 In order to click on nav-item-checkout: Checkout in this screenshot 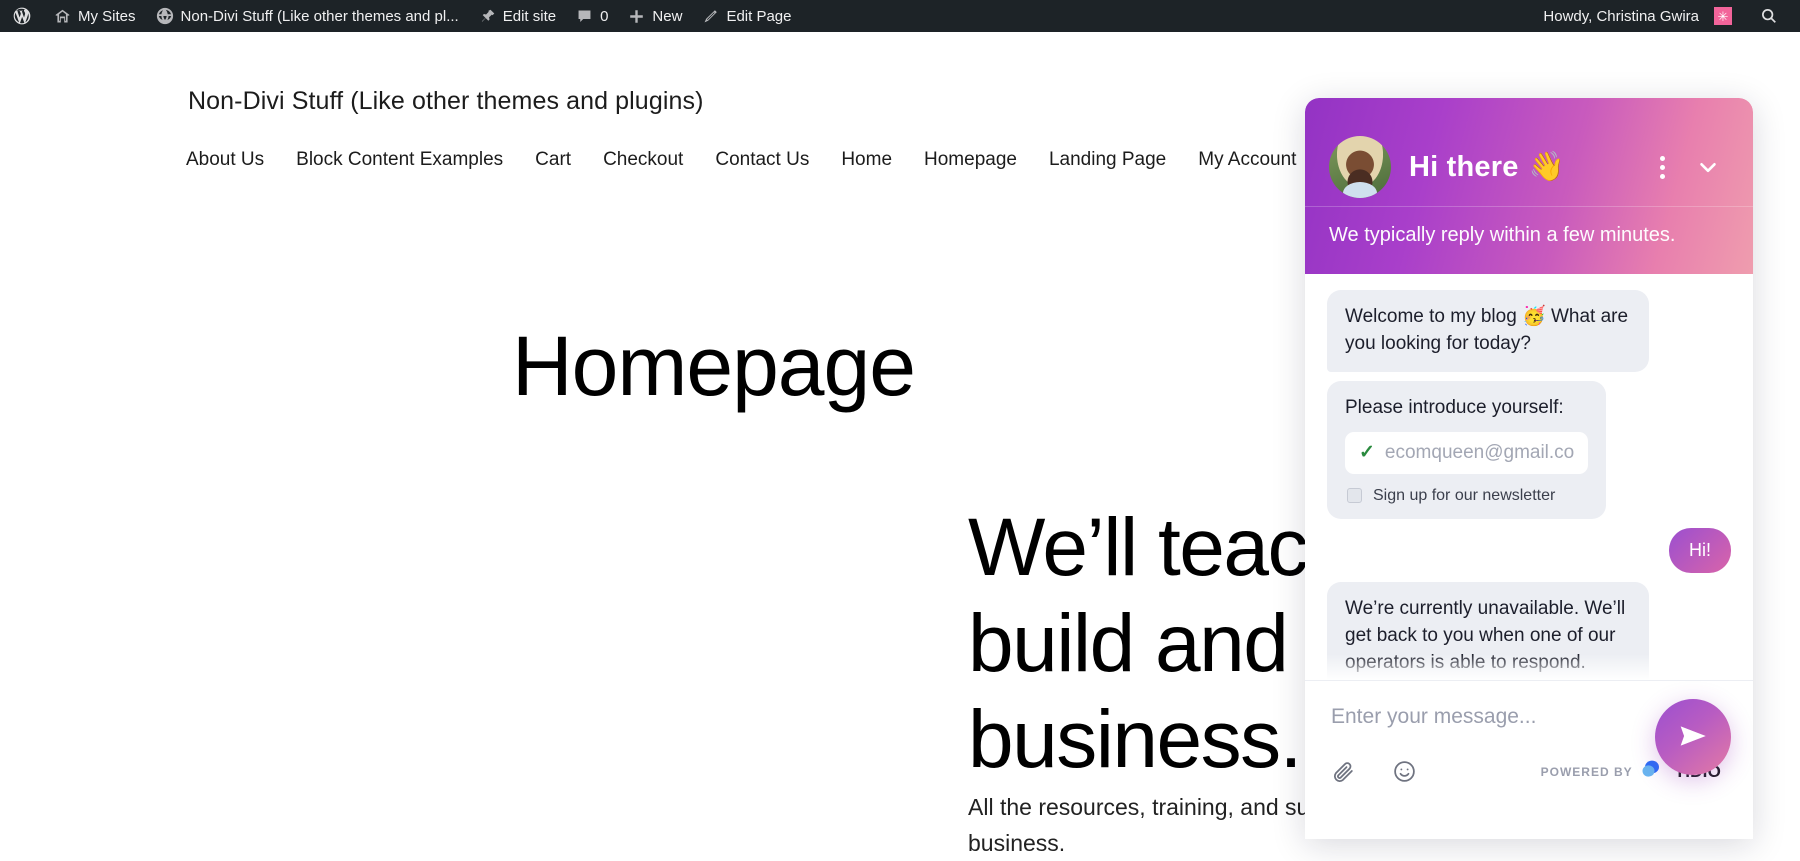, I will do `click(654, 160)`.